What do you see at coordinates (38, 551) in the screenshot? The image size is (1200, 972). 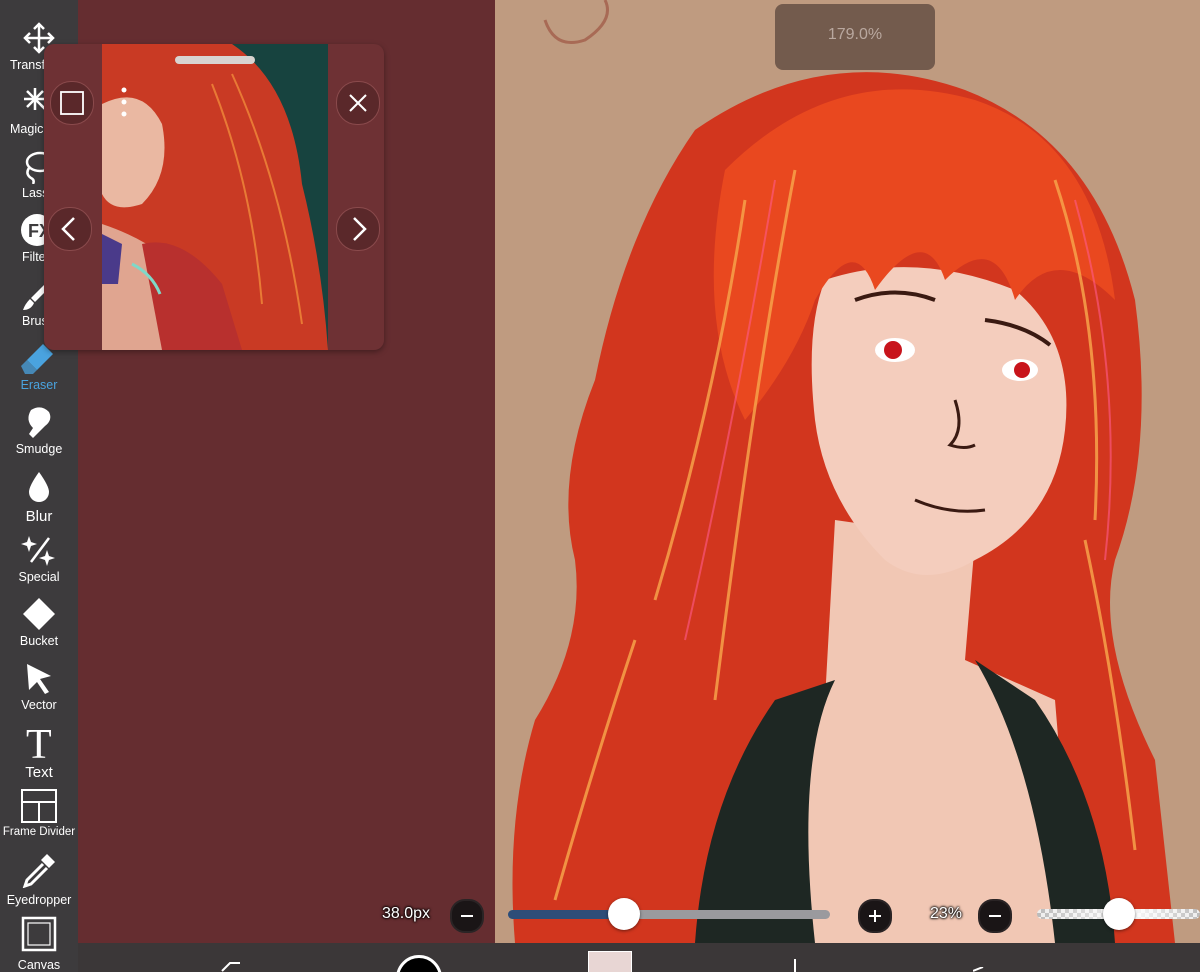 I see `sparkle-icon` at bounding box center [38, 551].